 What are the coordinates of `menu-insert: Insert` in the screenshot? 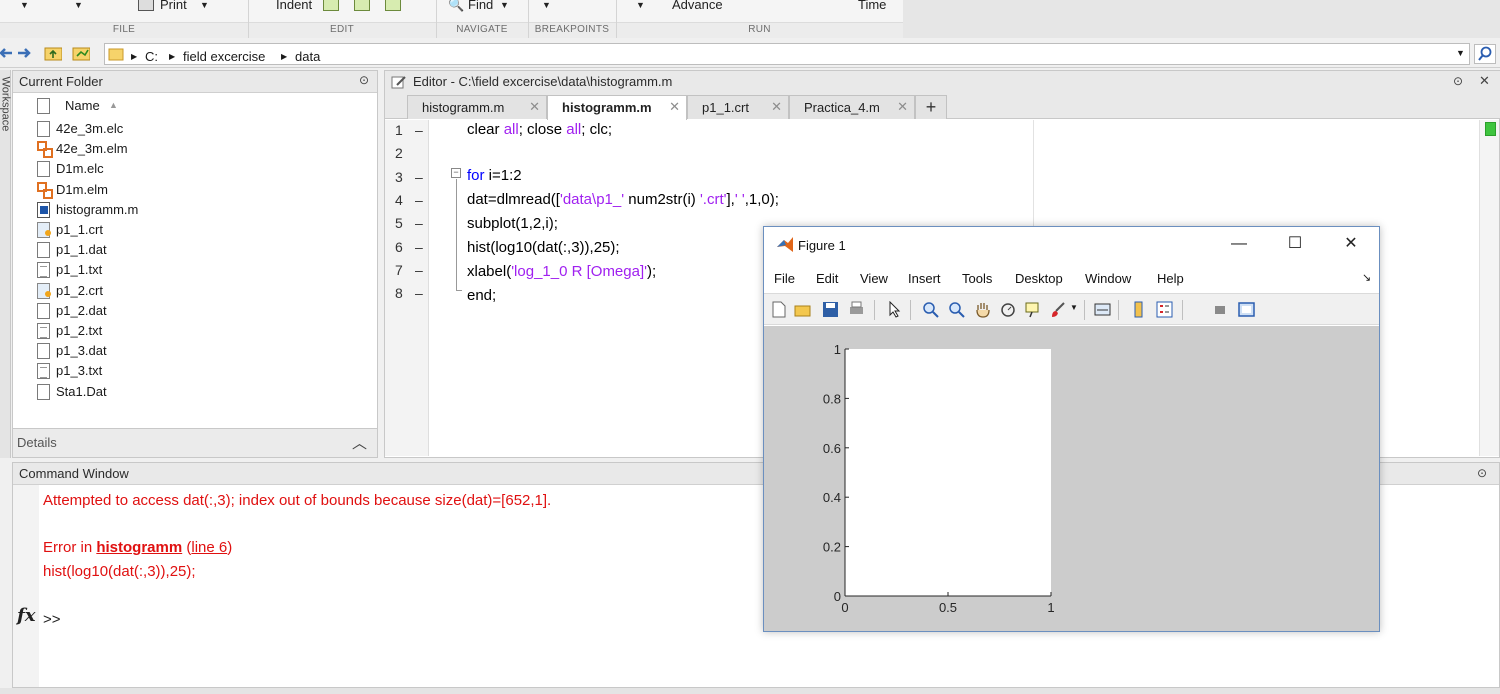 It's located at (924, 278).